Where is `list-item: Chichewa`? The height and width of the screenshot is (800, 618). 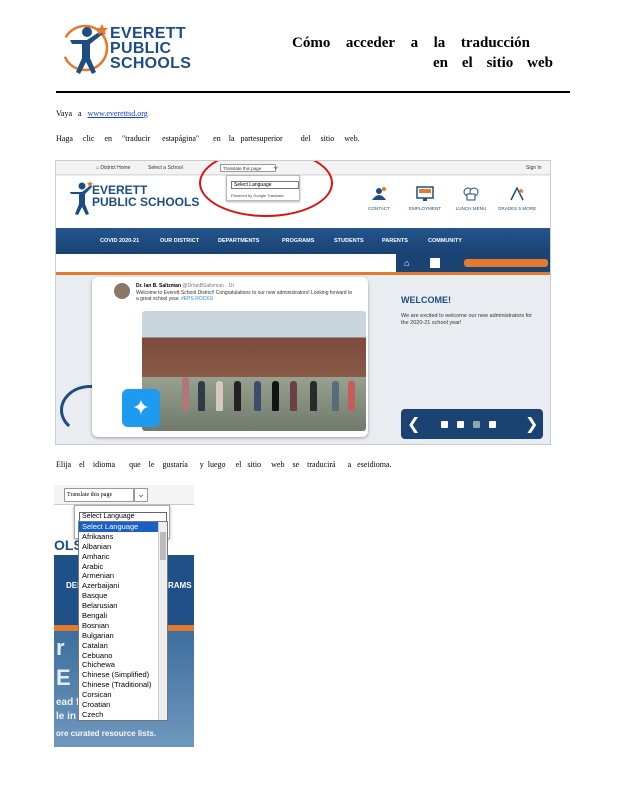
list-item: Chichewa is located at coordinates (123, 665).